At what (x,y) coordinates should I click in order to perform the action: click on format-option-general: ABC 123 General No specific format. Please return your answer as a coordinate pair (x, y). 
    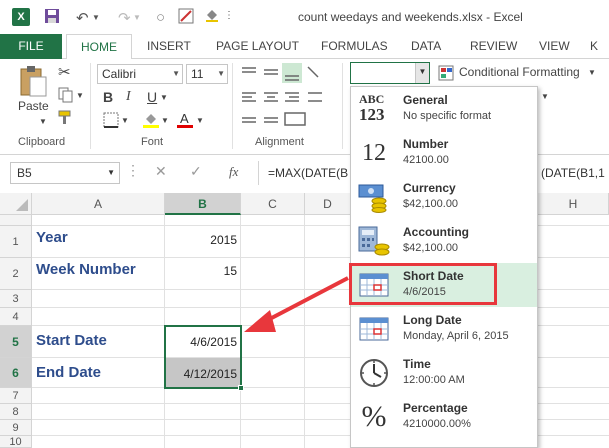
    Looking at the image, I should click on (444, 109).